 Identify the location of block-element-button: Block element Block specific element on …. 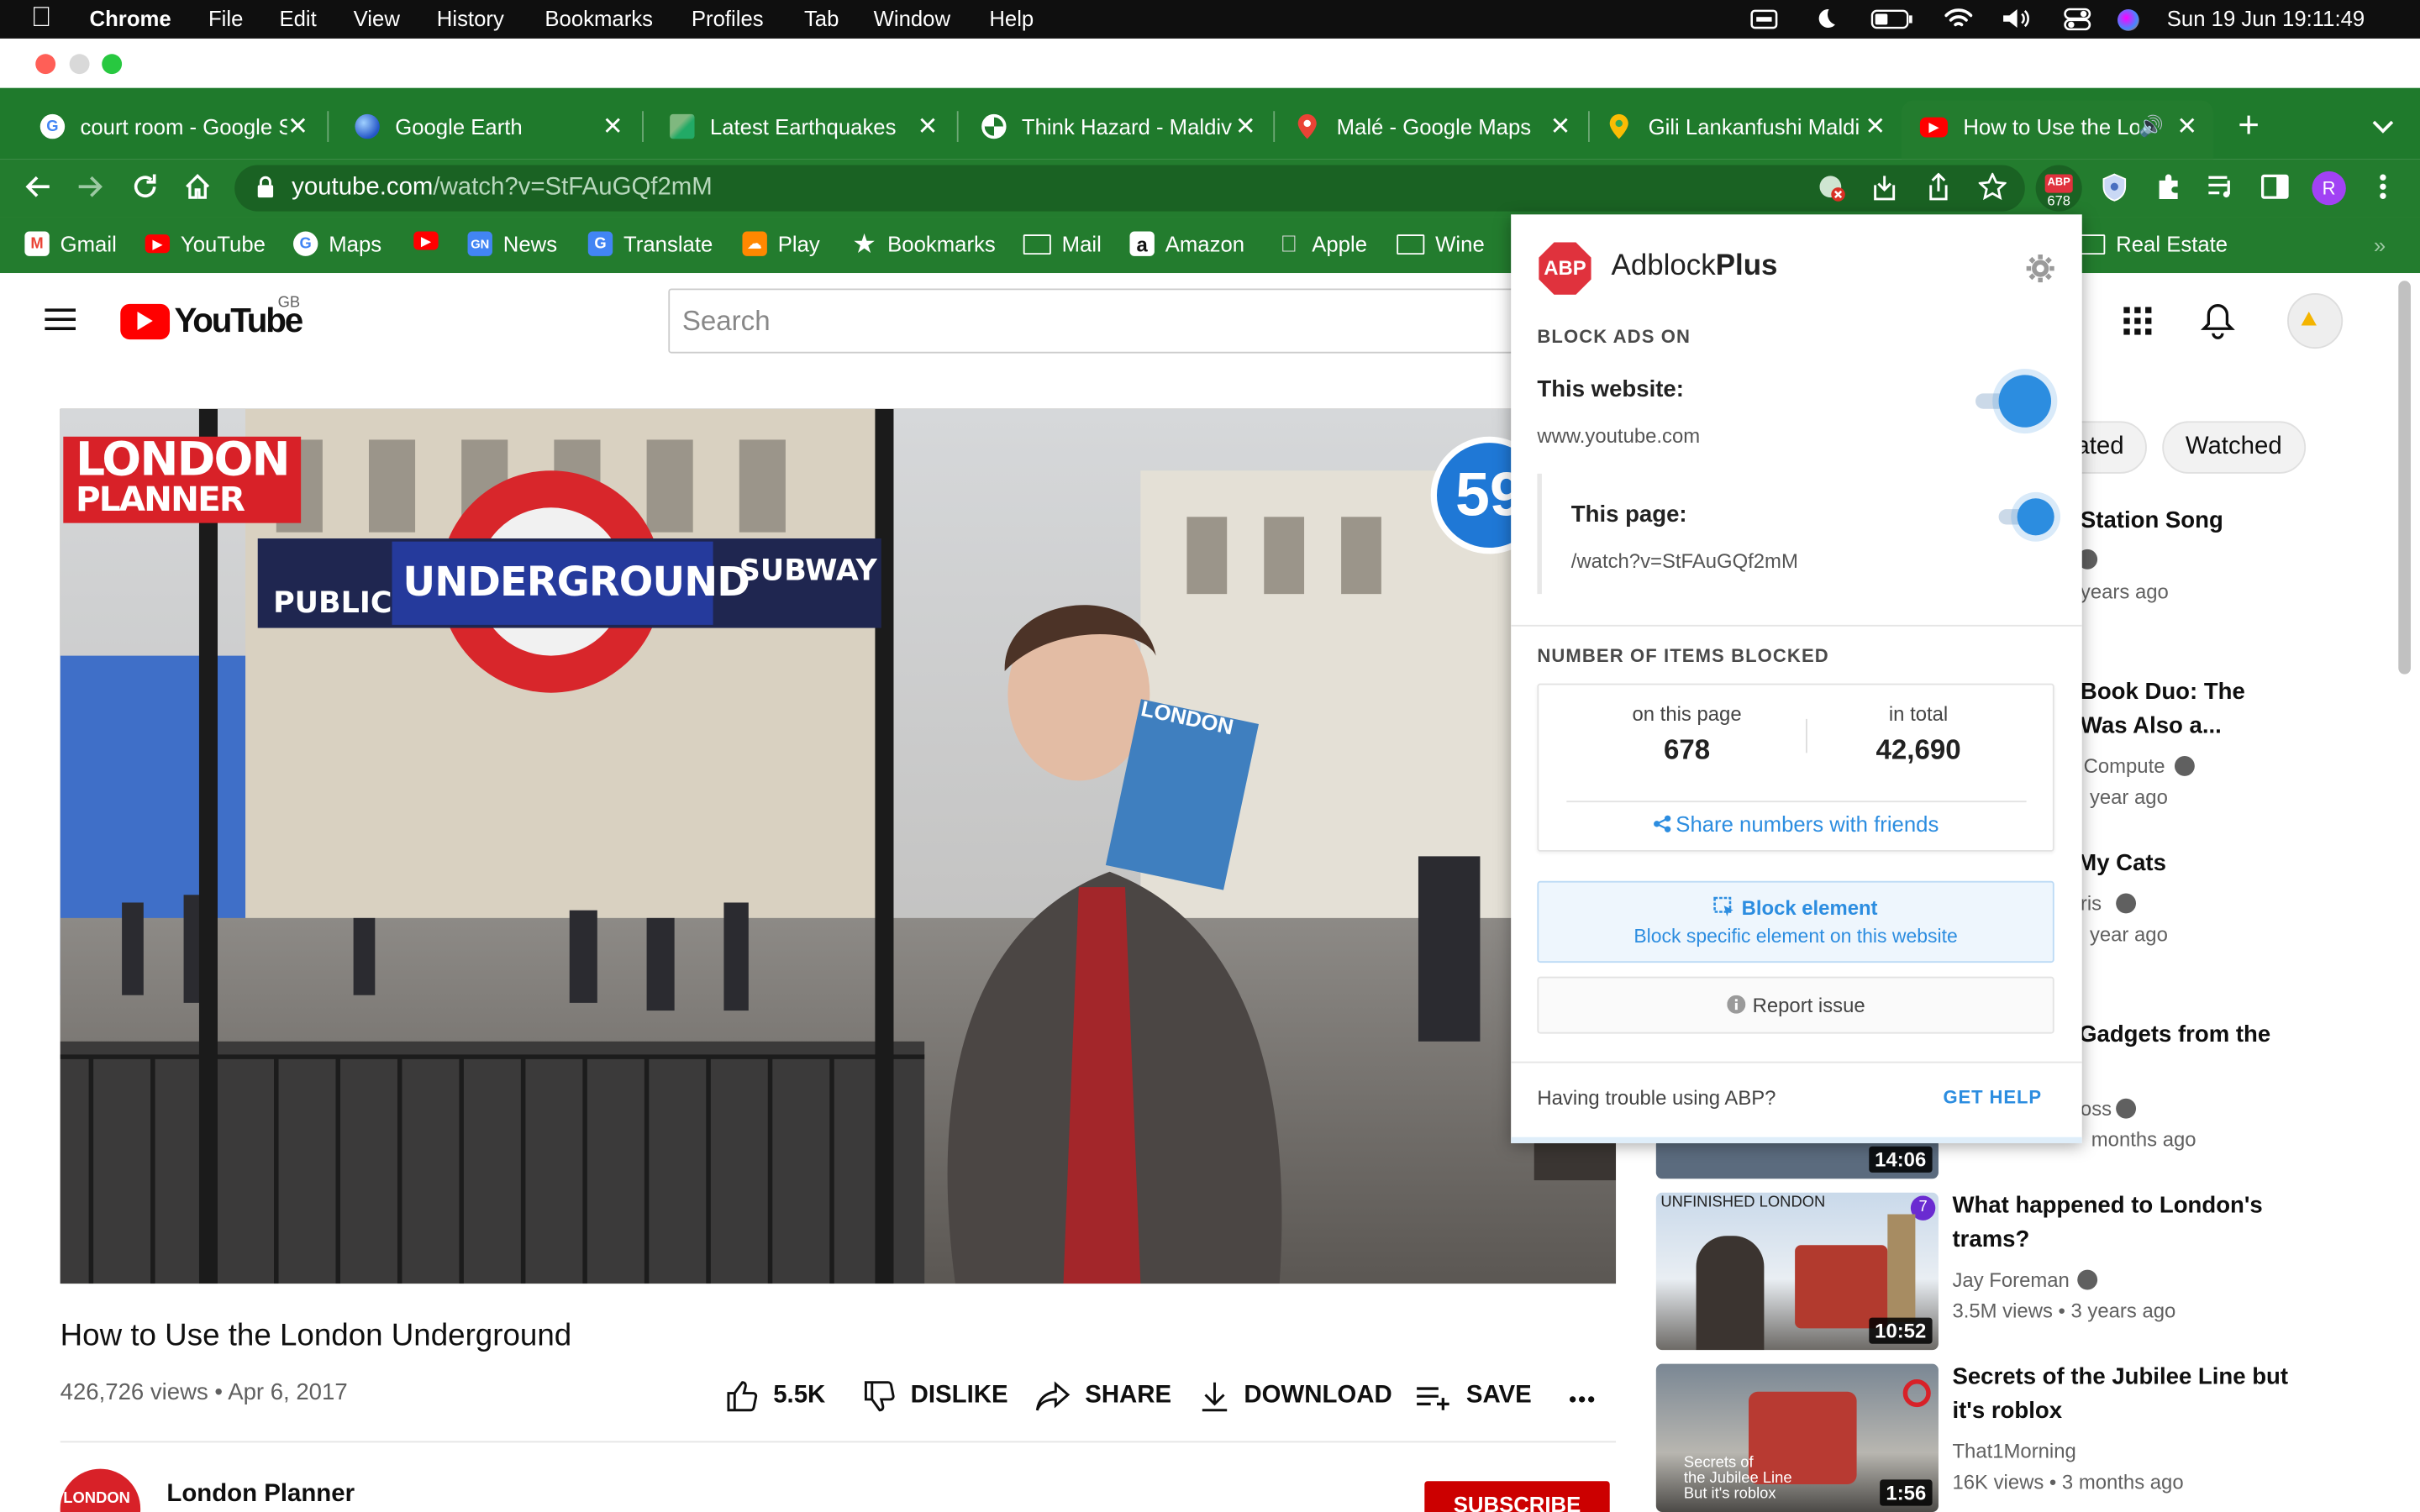
(1796, 921).